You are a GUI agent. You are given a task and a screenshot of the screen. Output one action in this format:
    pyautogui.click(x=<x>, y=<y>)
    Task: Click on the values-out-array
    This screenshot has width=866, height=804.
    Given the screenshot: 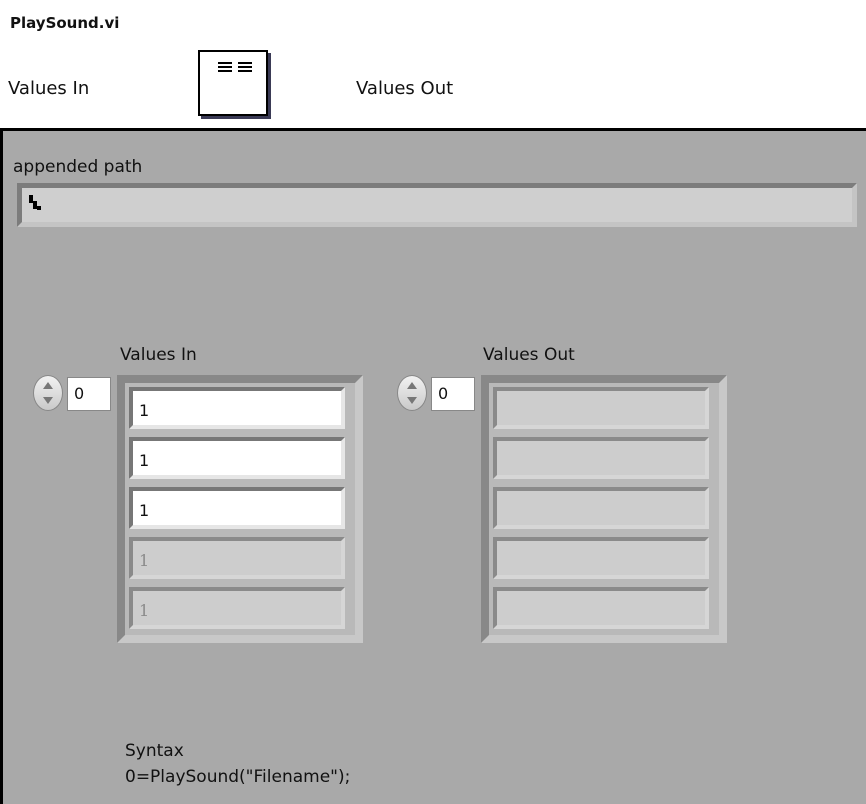 What is the action you would take?
    pyautogui.click(x=604, y=509)
    